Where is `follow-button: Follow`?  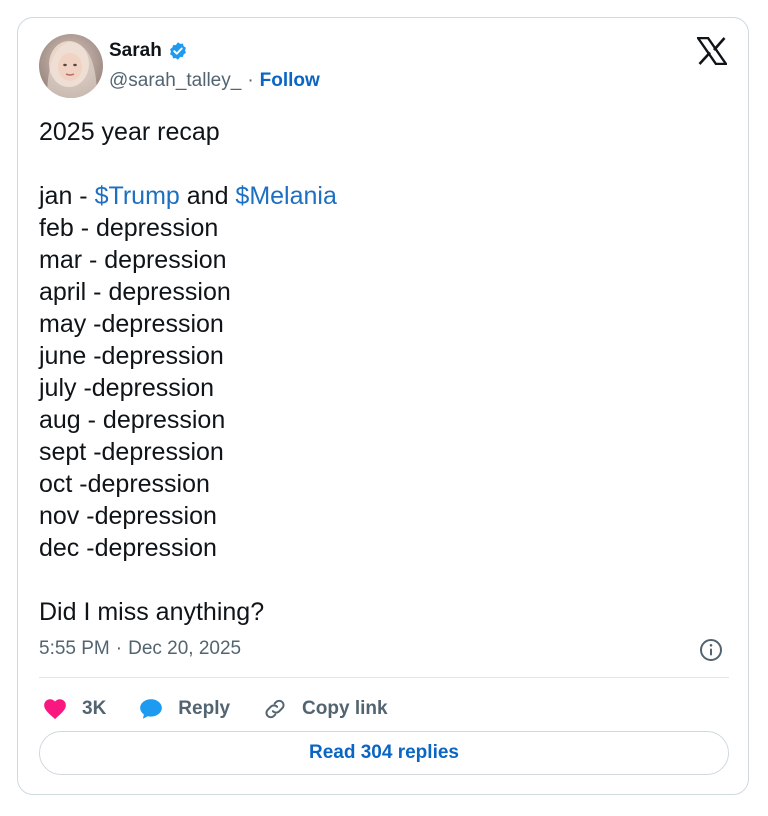
follow-button: Follow is located at coordinates (290, 81).